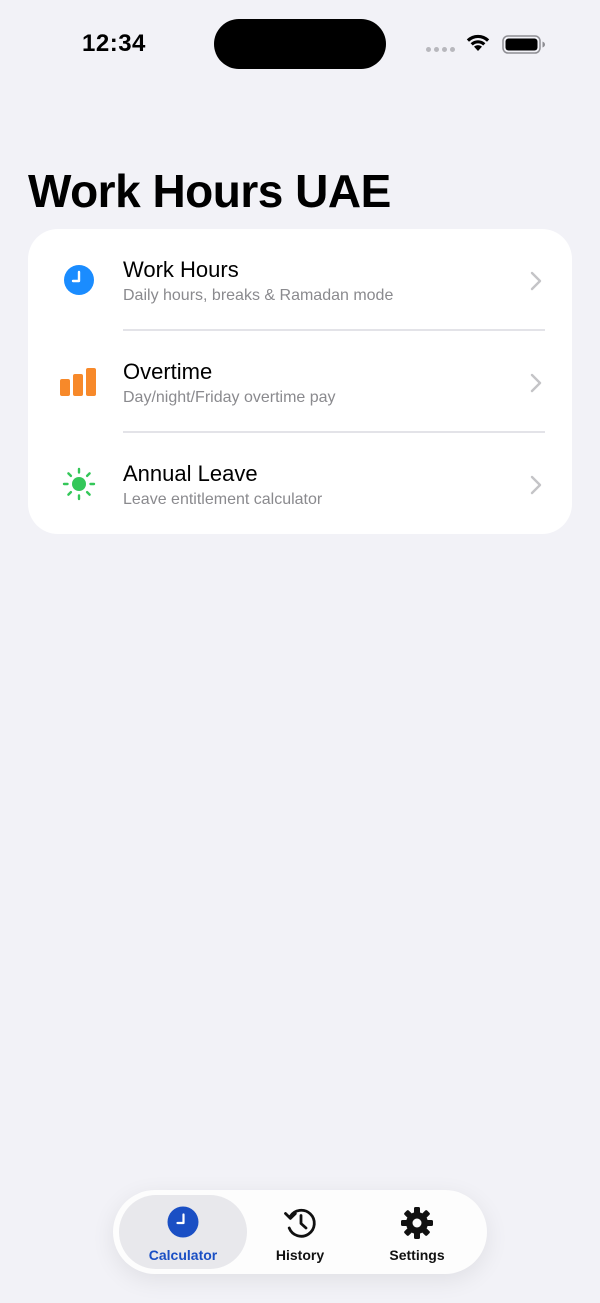 The image size is (600, 1303). I want to click on status-bar: 12:34, so click(300, 45).